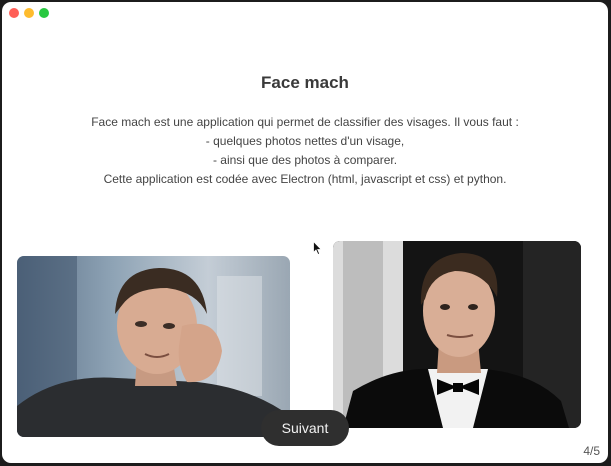  Describe the element at coordinates (591, 451) in the screenshot. I see `page-counter: 4/5` at that location.